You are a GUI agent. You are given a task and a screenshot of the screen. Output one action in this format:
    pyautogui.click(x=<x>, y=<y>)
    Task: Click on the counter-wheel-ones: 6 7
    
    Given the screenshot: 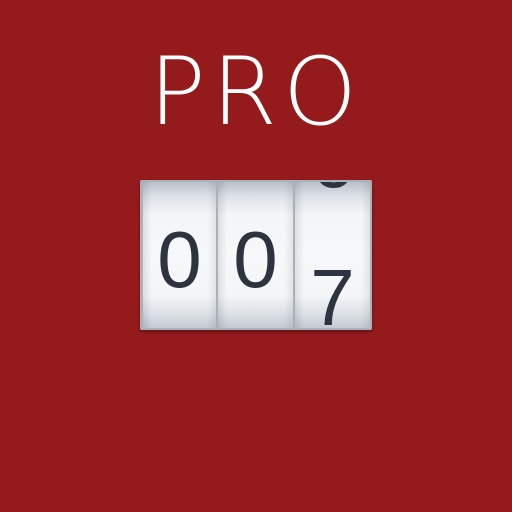 What is the action you would take?
    pyautogui.click(x=332, y=255)
    